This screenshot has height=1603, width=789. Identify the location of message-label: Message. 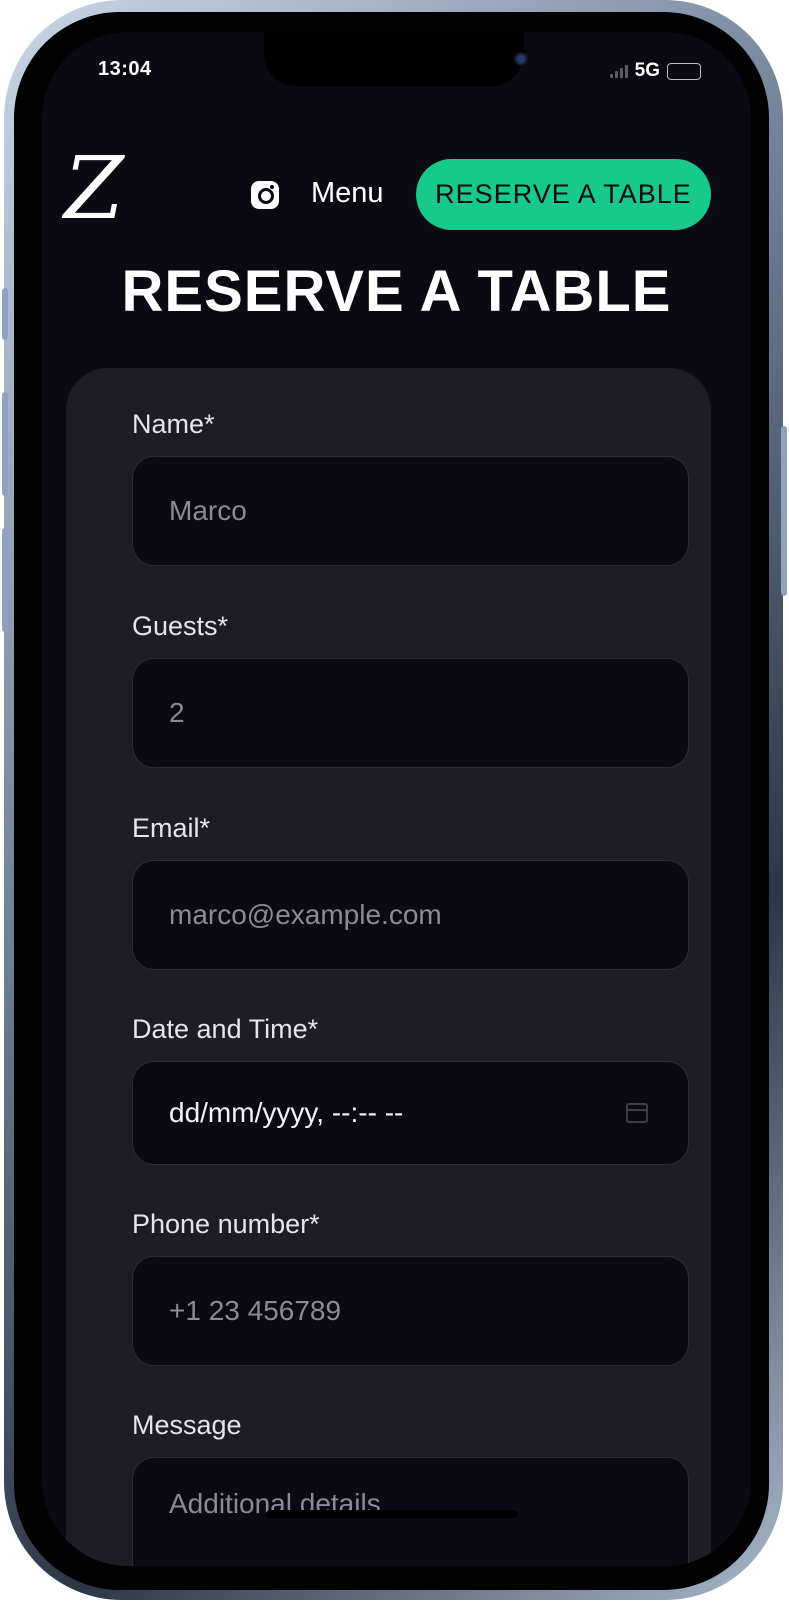
(187, 1425).